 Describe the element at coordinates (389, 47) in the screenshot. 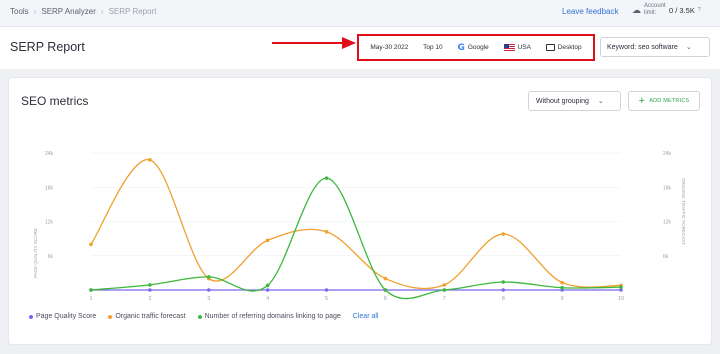

I see `date-filter: May-30 2022` at that location.